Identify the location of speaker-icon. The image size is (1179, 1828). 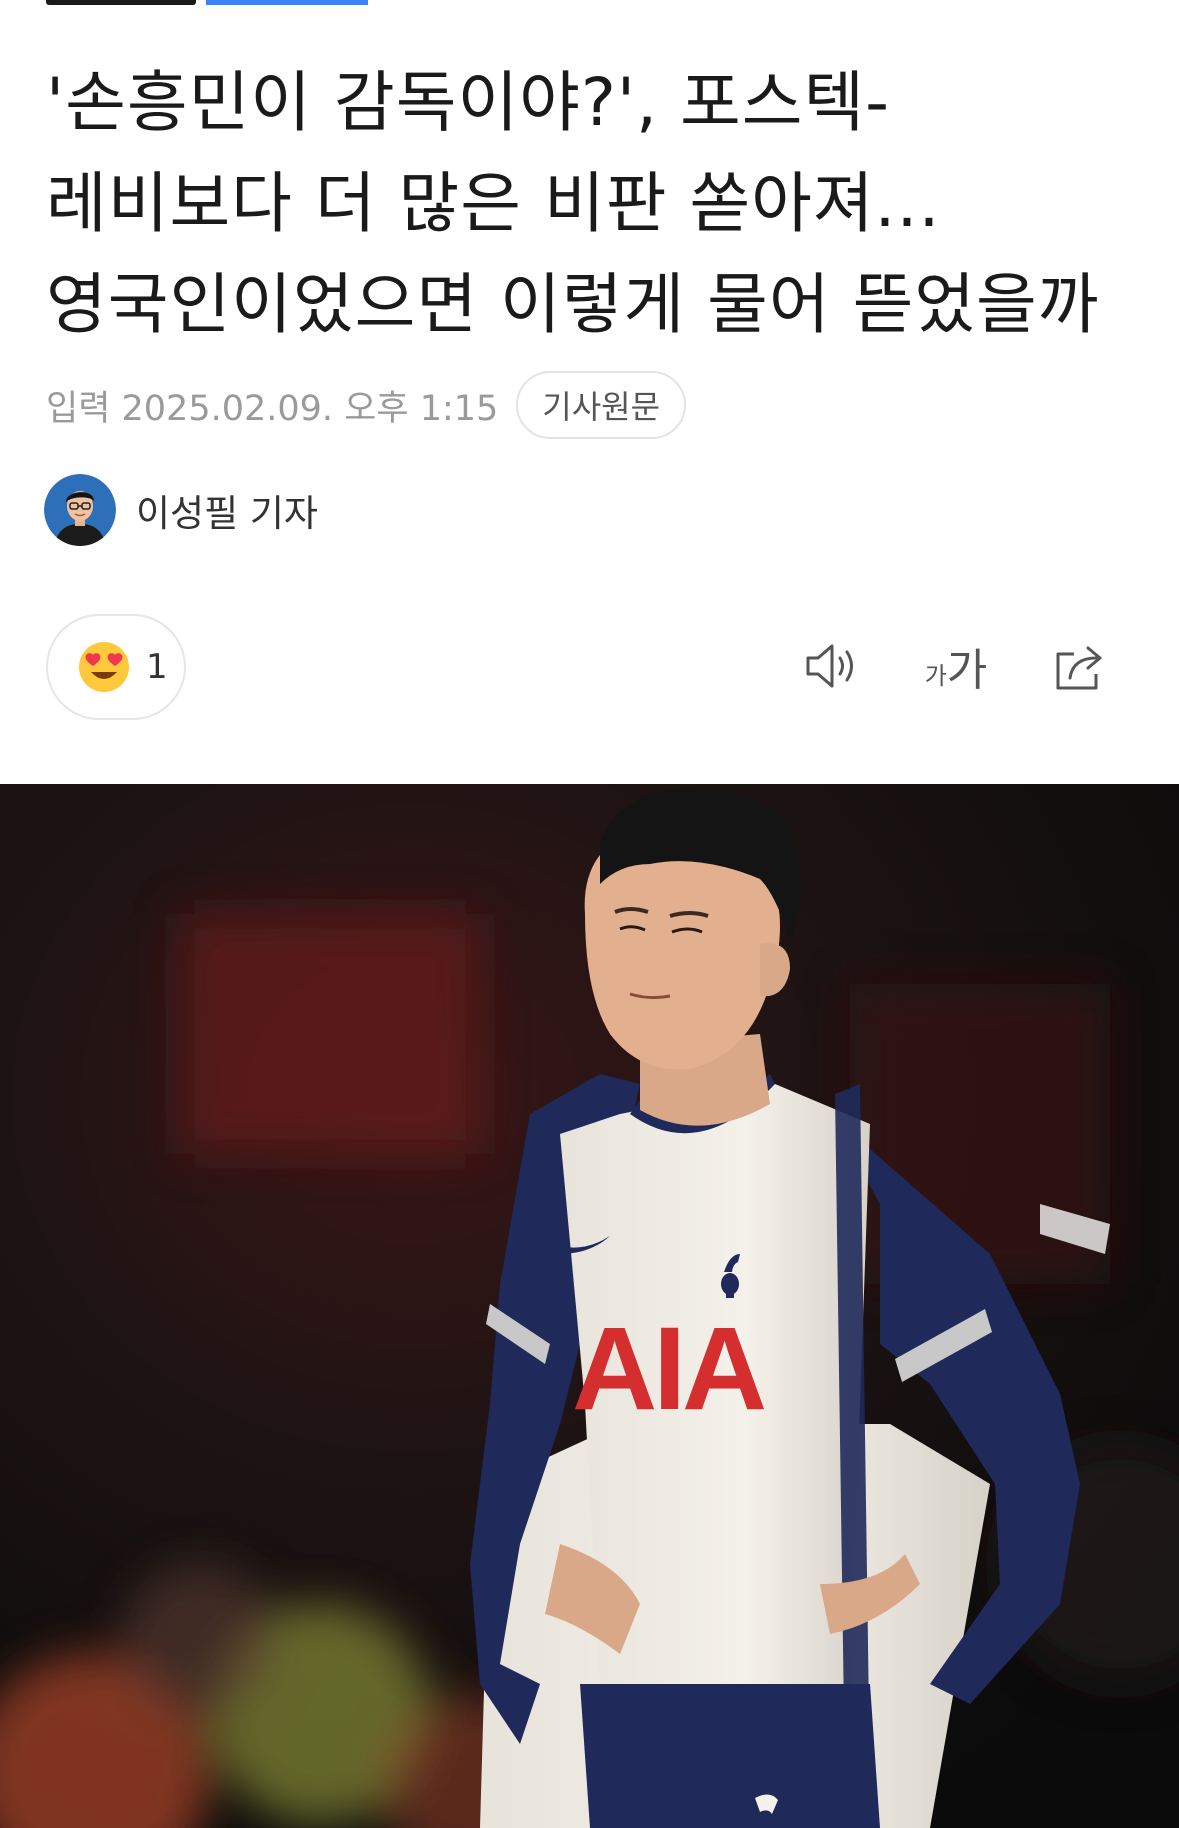
(829, 666).